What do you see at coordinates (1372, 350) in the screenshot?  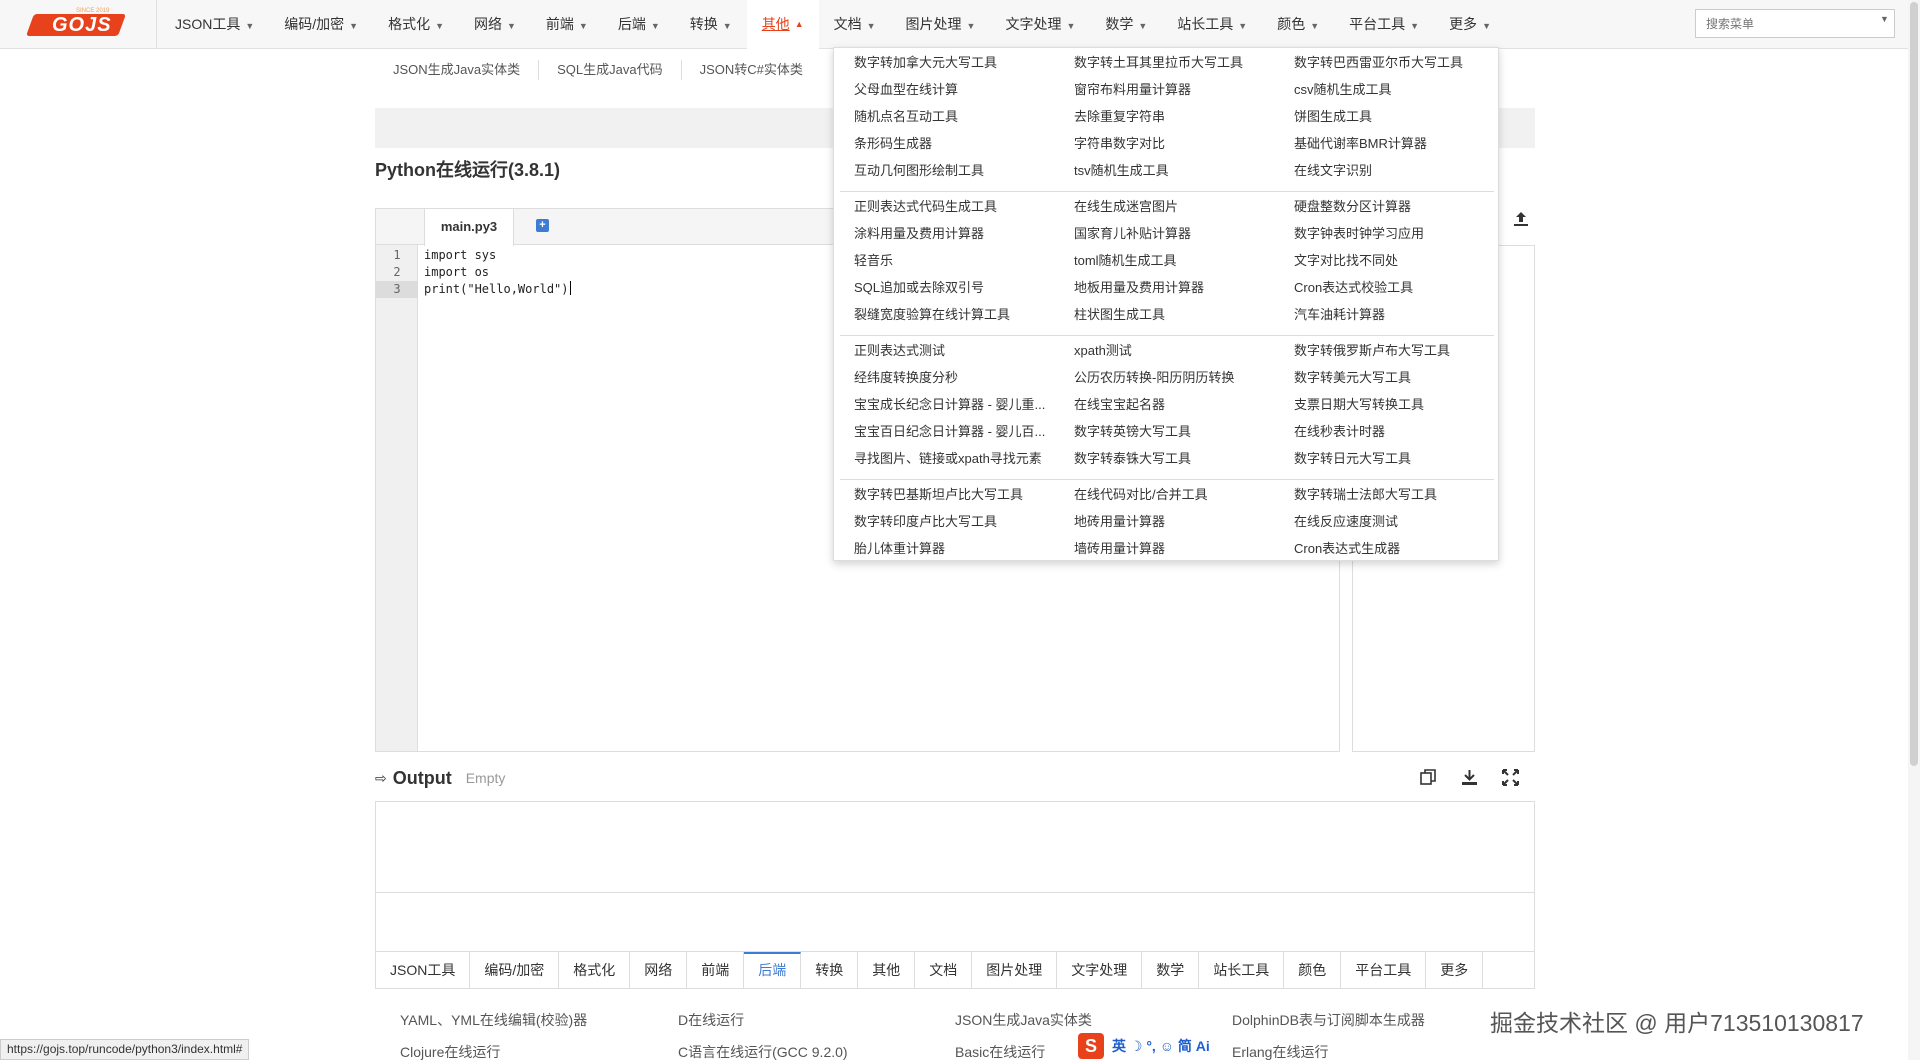 I see `dropdown-menu-item: 数字转俄罗斯卢布大写工具` at bounding box center [1372, 350].